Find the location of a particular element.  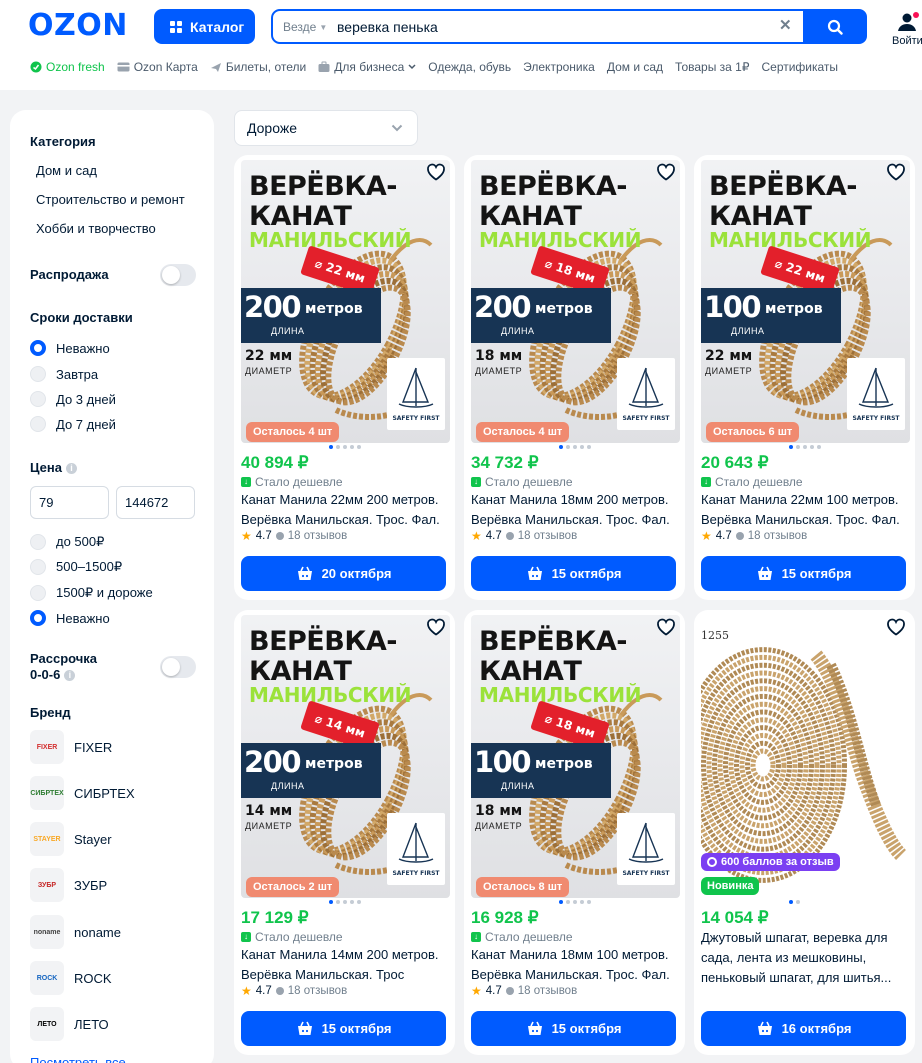

catalog-button: Каталог is located at coordinates (204, 26).